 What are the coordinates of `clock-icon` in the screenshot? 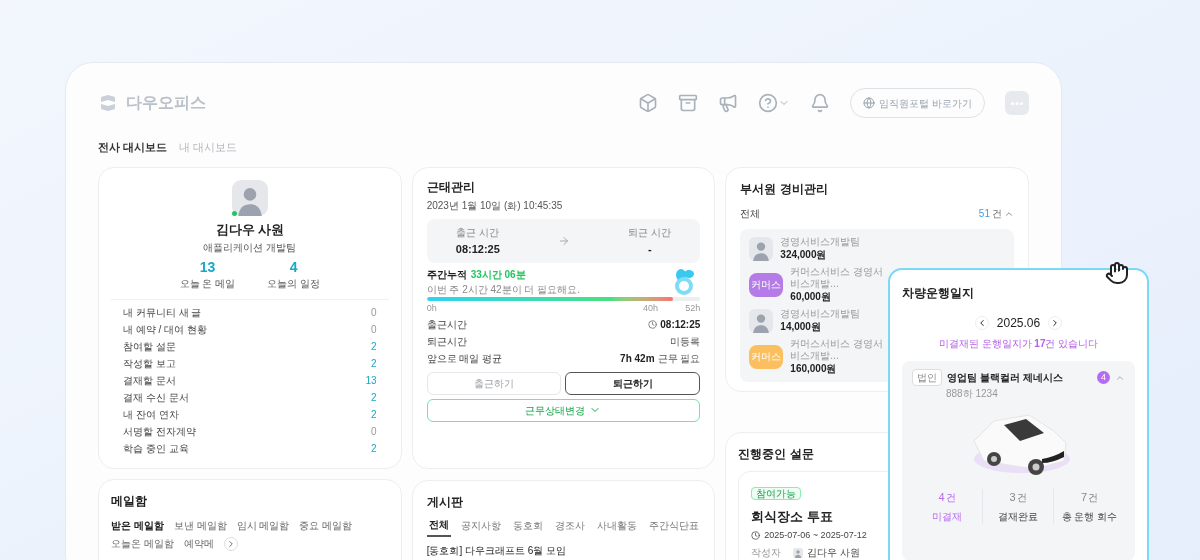 It's located at (653, 324).